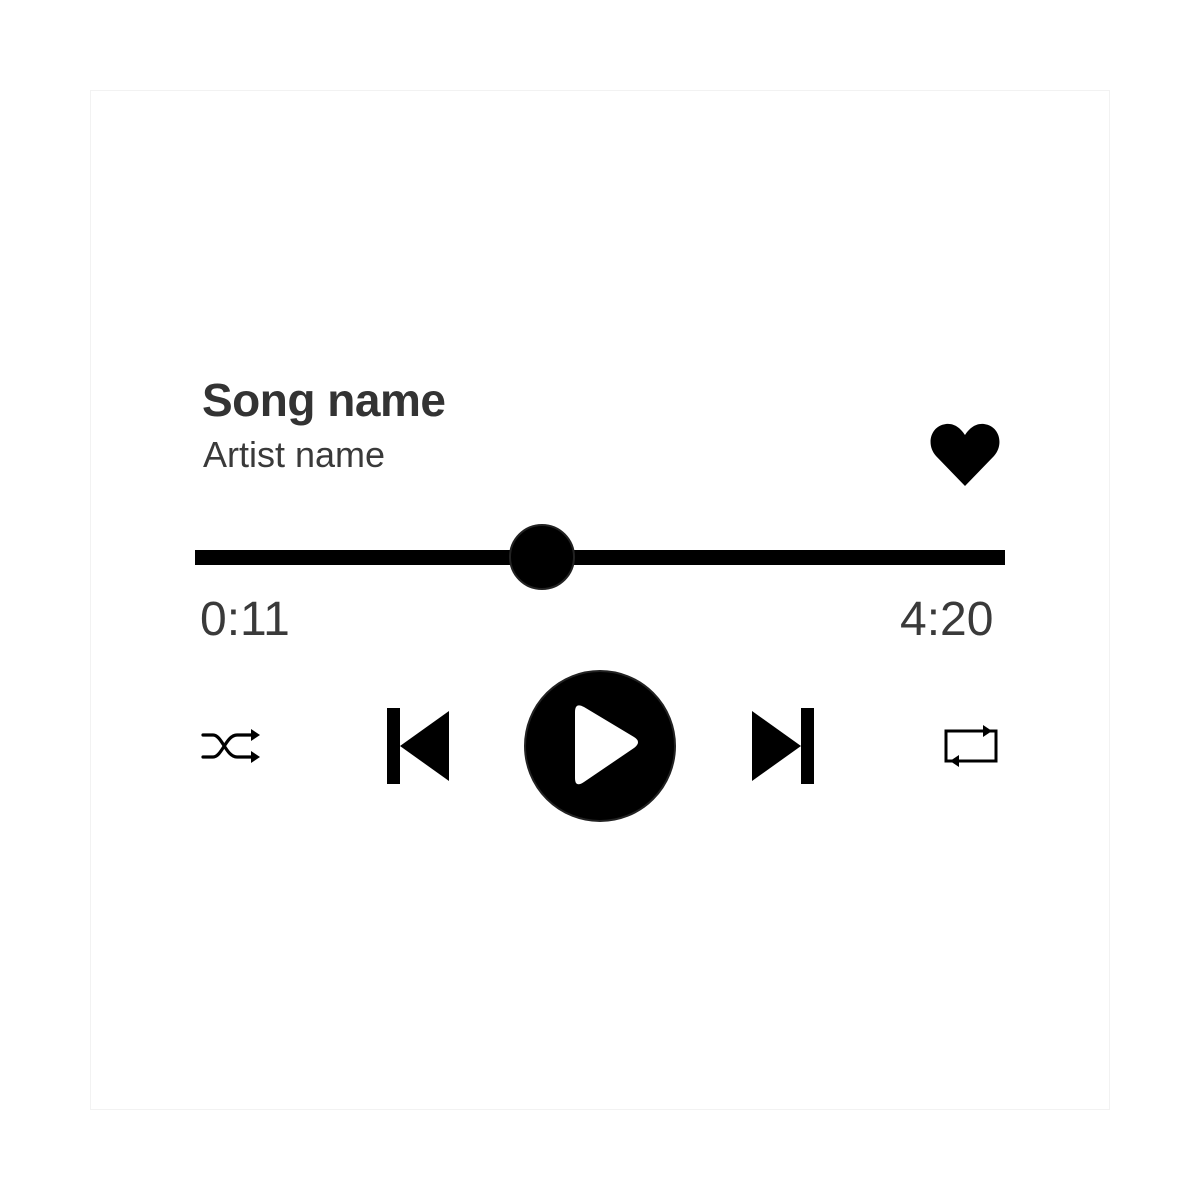 Image resolution: width=1200 pixels, height=1200 pixels. I want to click on artist-name: Artist name, so click(294, 454).